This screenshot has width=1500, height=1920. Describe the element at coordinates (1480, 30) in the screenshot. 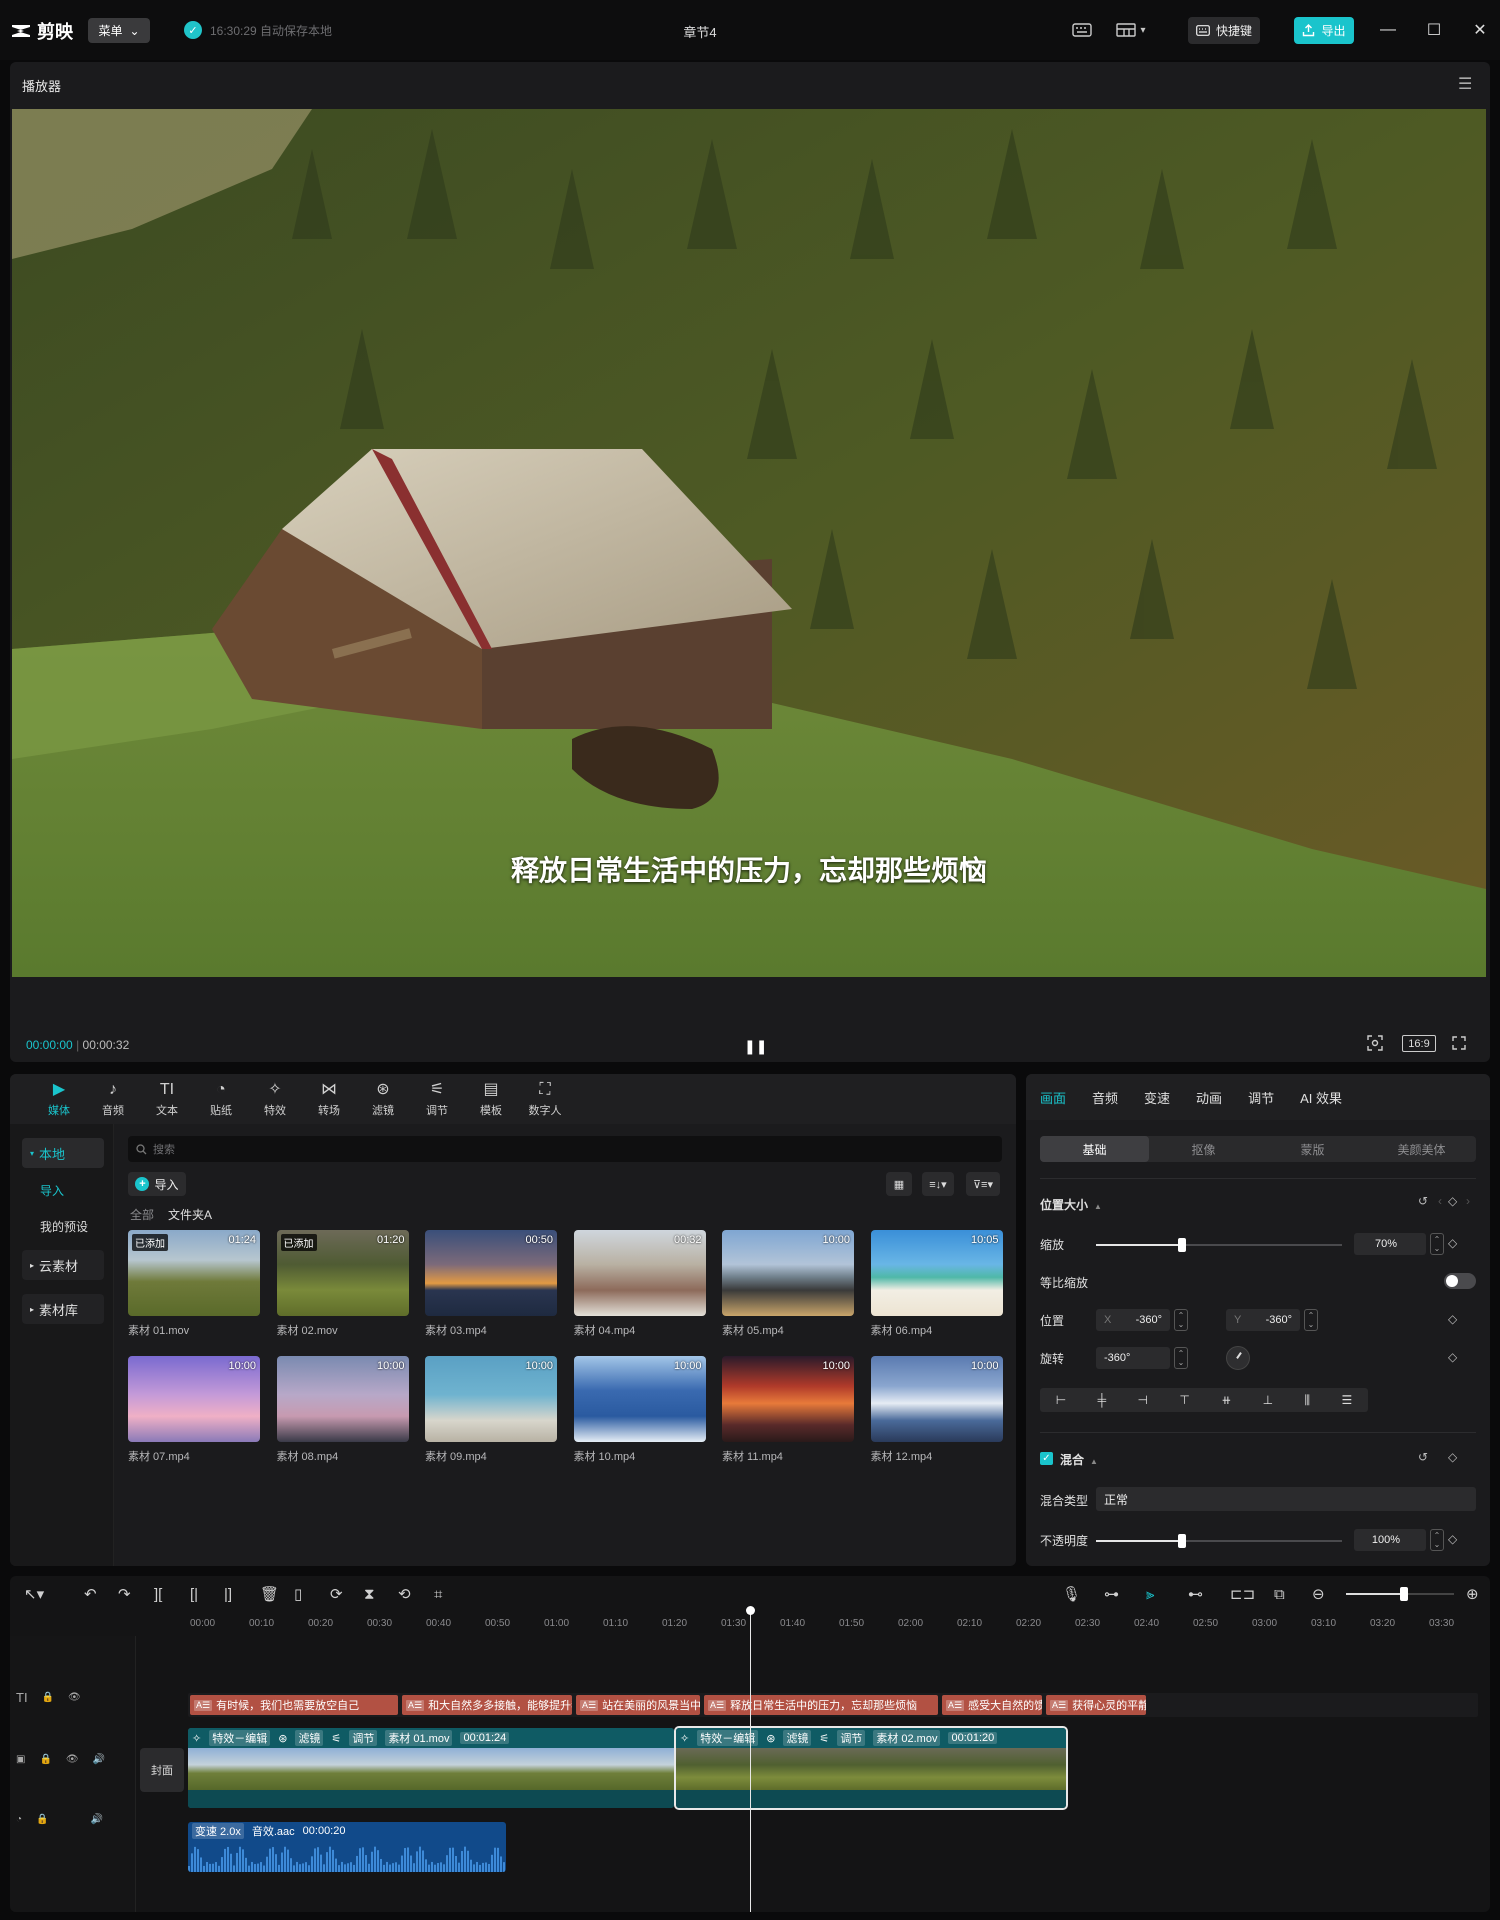

I see `close-icon: ✕` at that location.